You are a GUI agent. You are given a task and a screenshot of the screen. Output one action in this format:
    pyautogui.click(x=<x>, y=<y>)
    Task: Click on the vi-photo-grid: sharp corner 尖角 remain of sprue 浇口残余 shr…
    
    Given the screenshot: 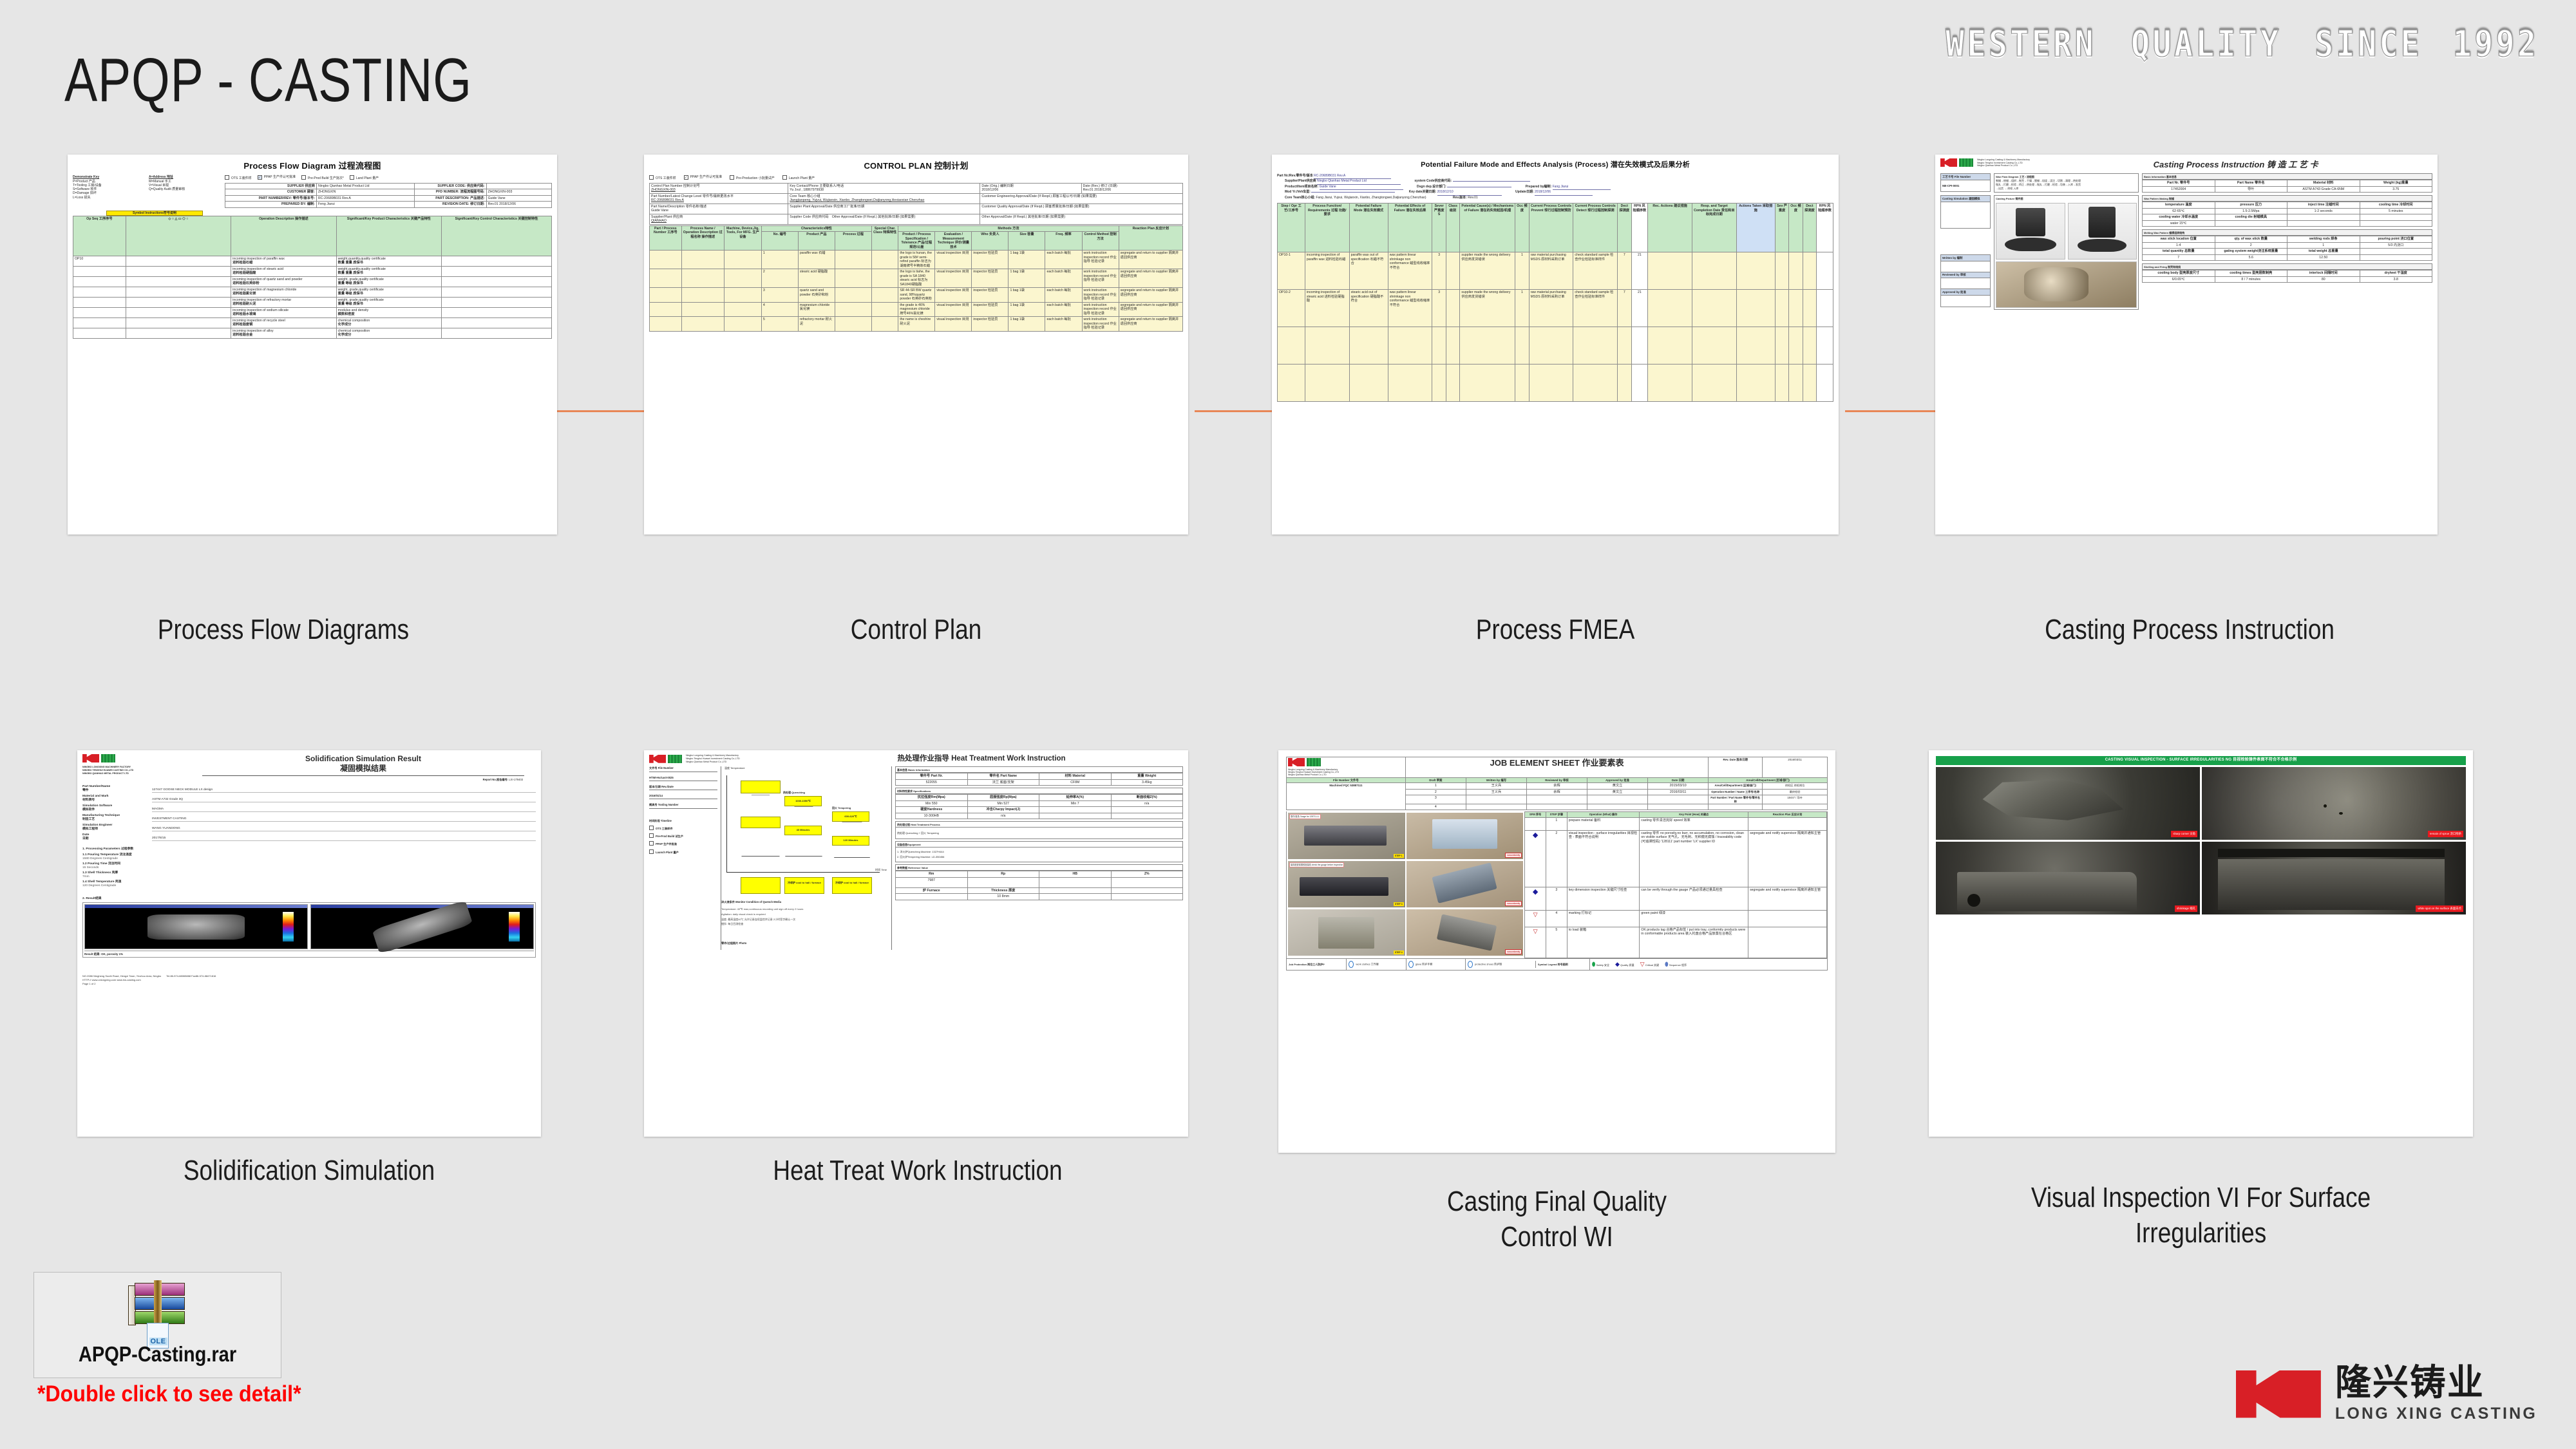 What is the action you would take?
    pyautogui.click(x=2201, y=840)
    